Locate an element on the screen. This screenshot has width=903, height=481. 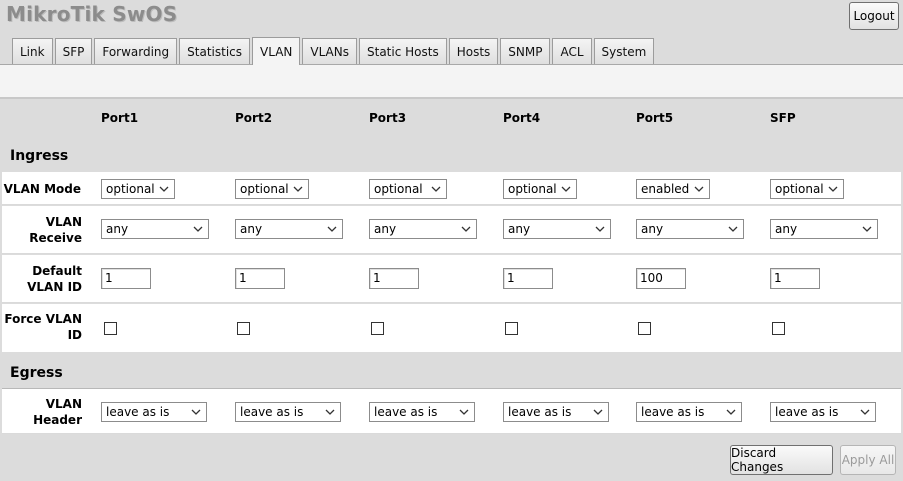
port-header: Port2 is located at coordinates (254, 118).